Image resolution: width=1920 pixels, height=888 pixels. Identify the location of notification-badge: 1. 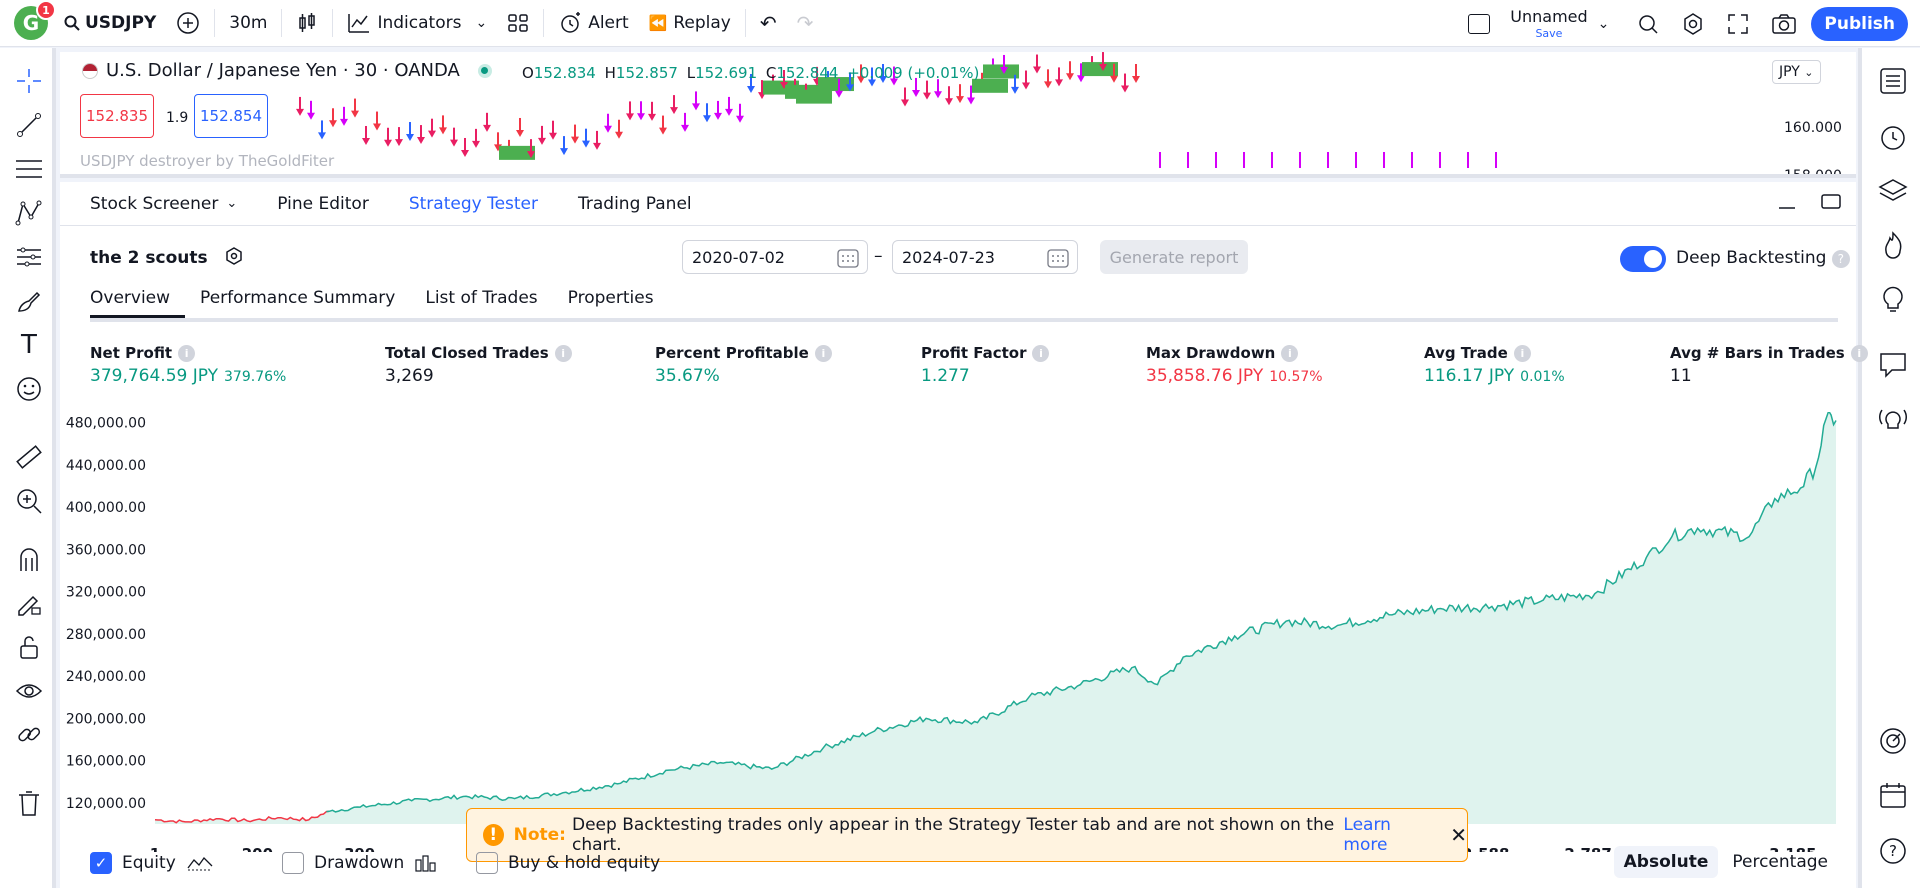
(46, 10).